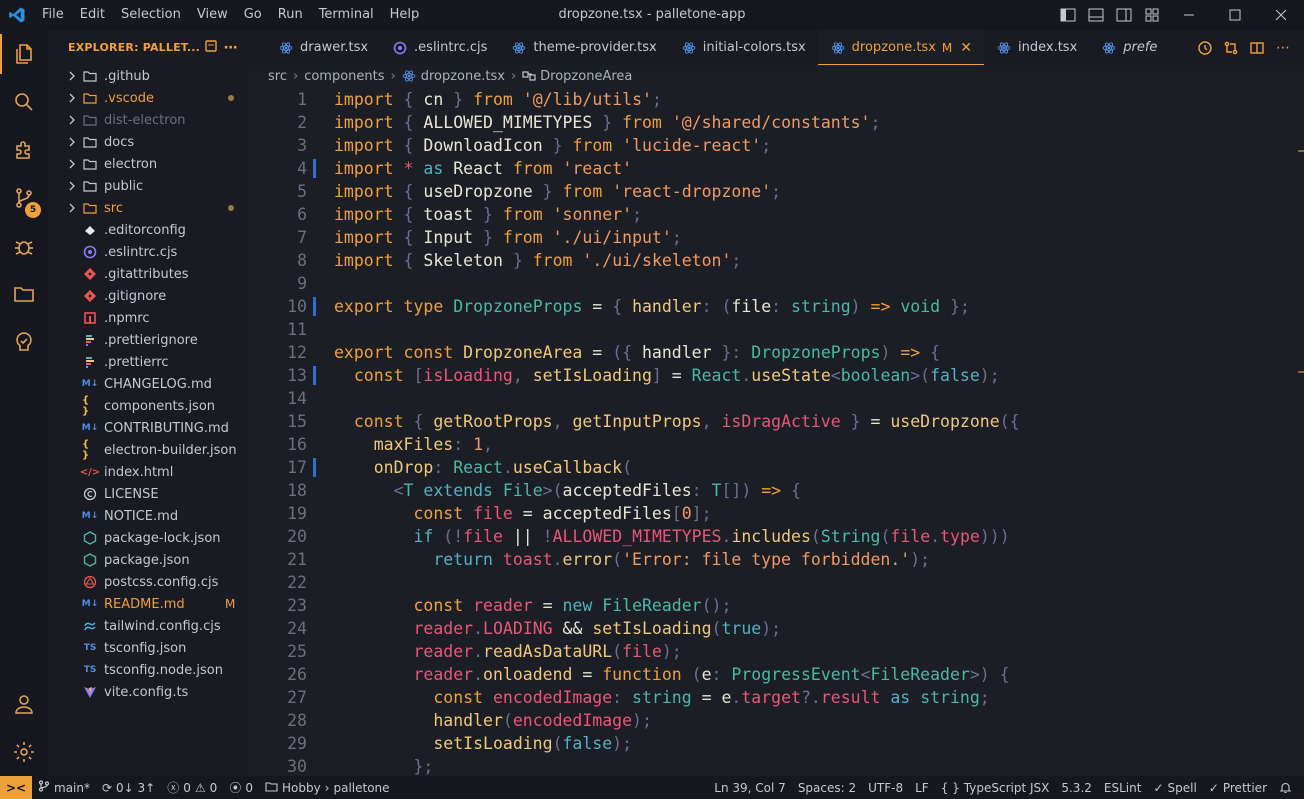 This screenshot has height=799, width=1304. What do you see at coordinates (148, 582) in the screenshot?
I see `tree-file: postcss.config.cjs` at bounding box center [148, 582].